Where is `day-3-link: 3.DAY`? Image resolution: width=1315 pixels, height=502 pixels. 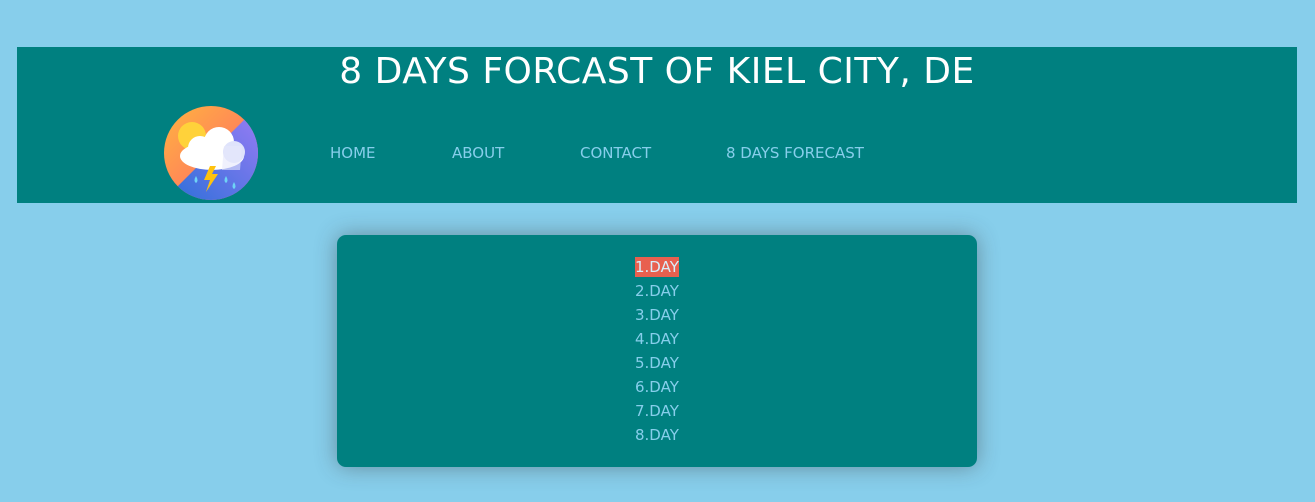 day-3-link: 3.DAY is located at coordinates (657, 315).